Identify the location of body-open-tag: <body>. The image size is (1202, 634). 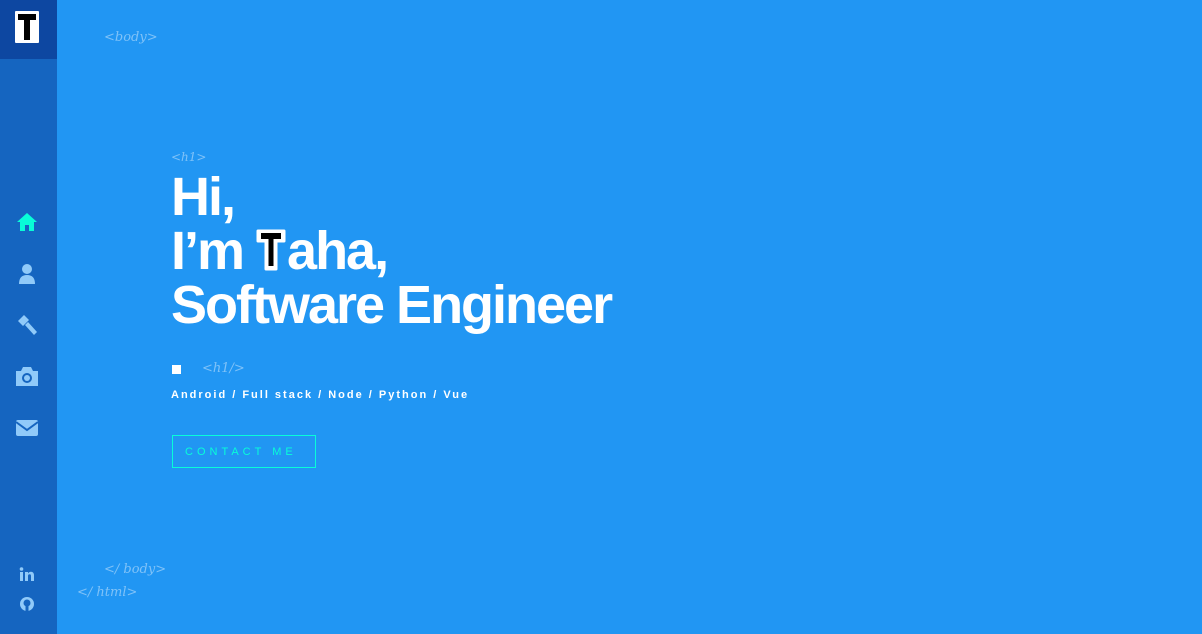
(131, 37).